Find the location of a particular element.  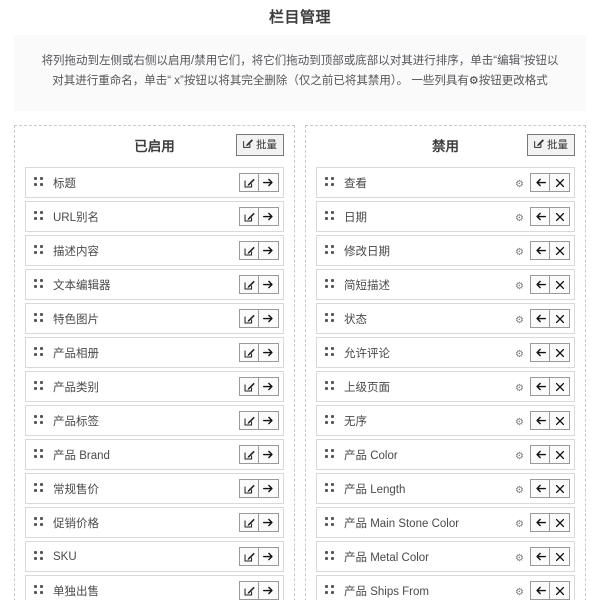

column-item: 产品 Main Stone Color ⚙ is located at coordinates (445, 522).